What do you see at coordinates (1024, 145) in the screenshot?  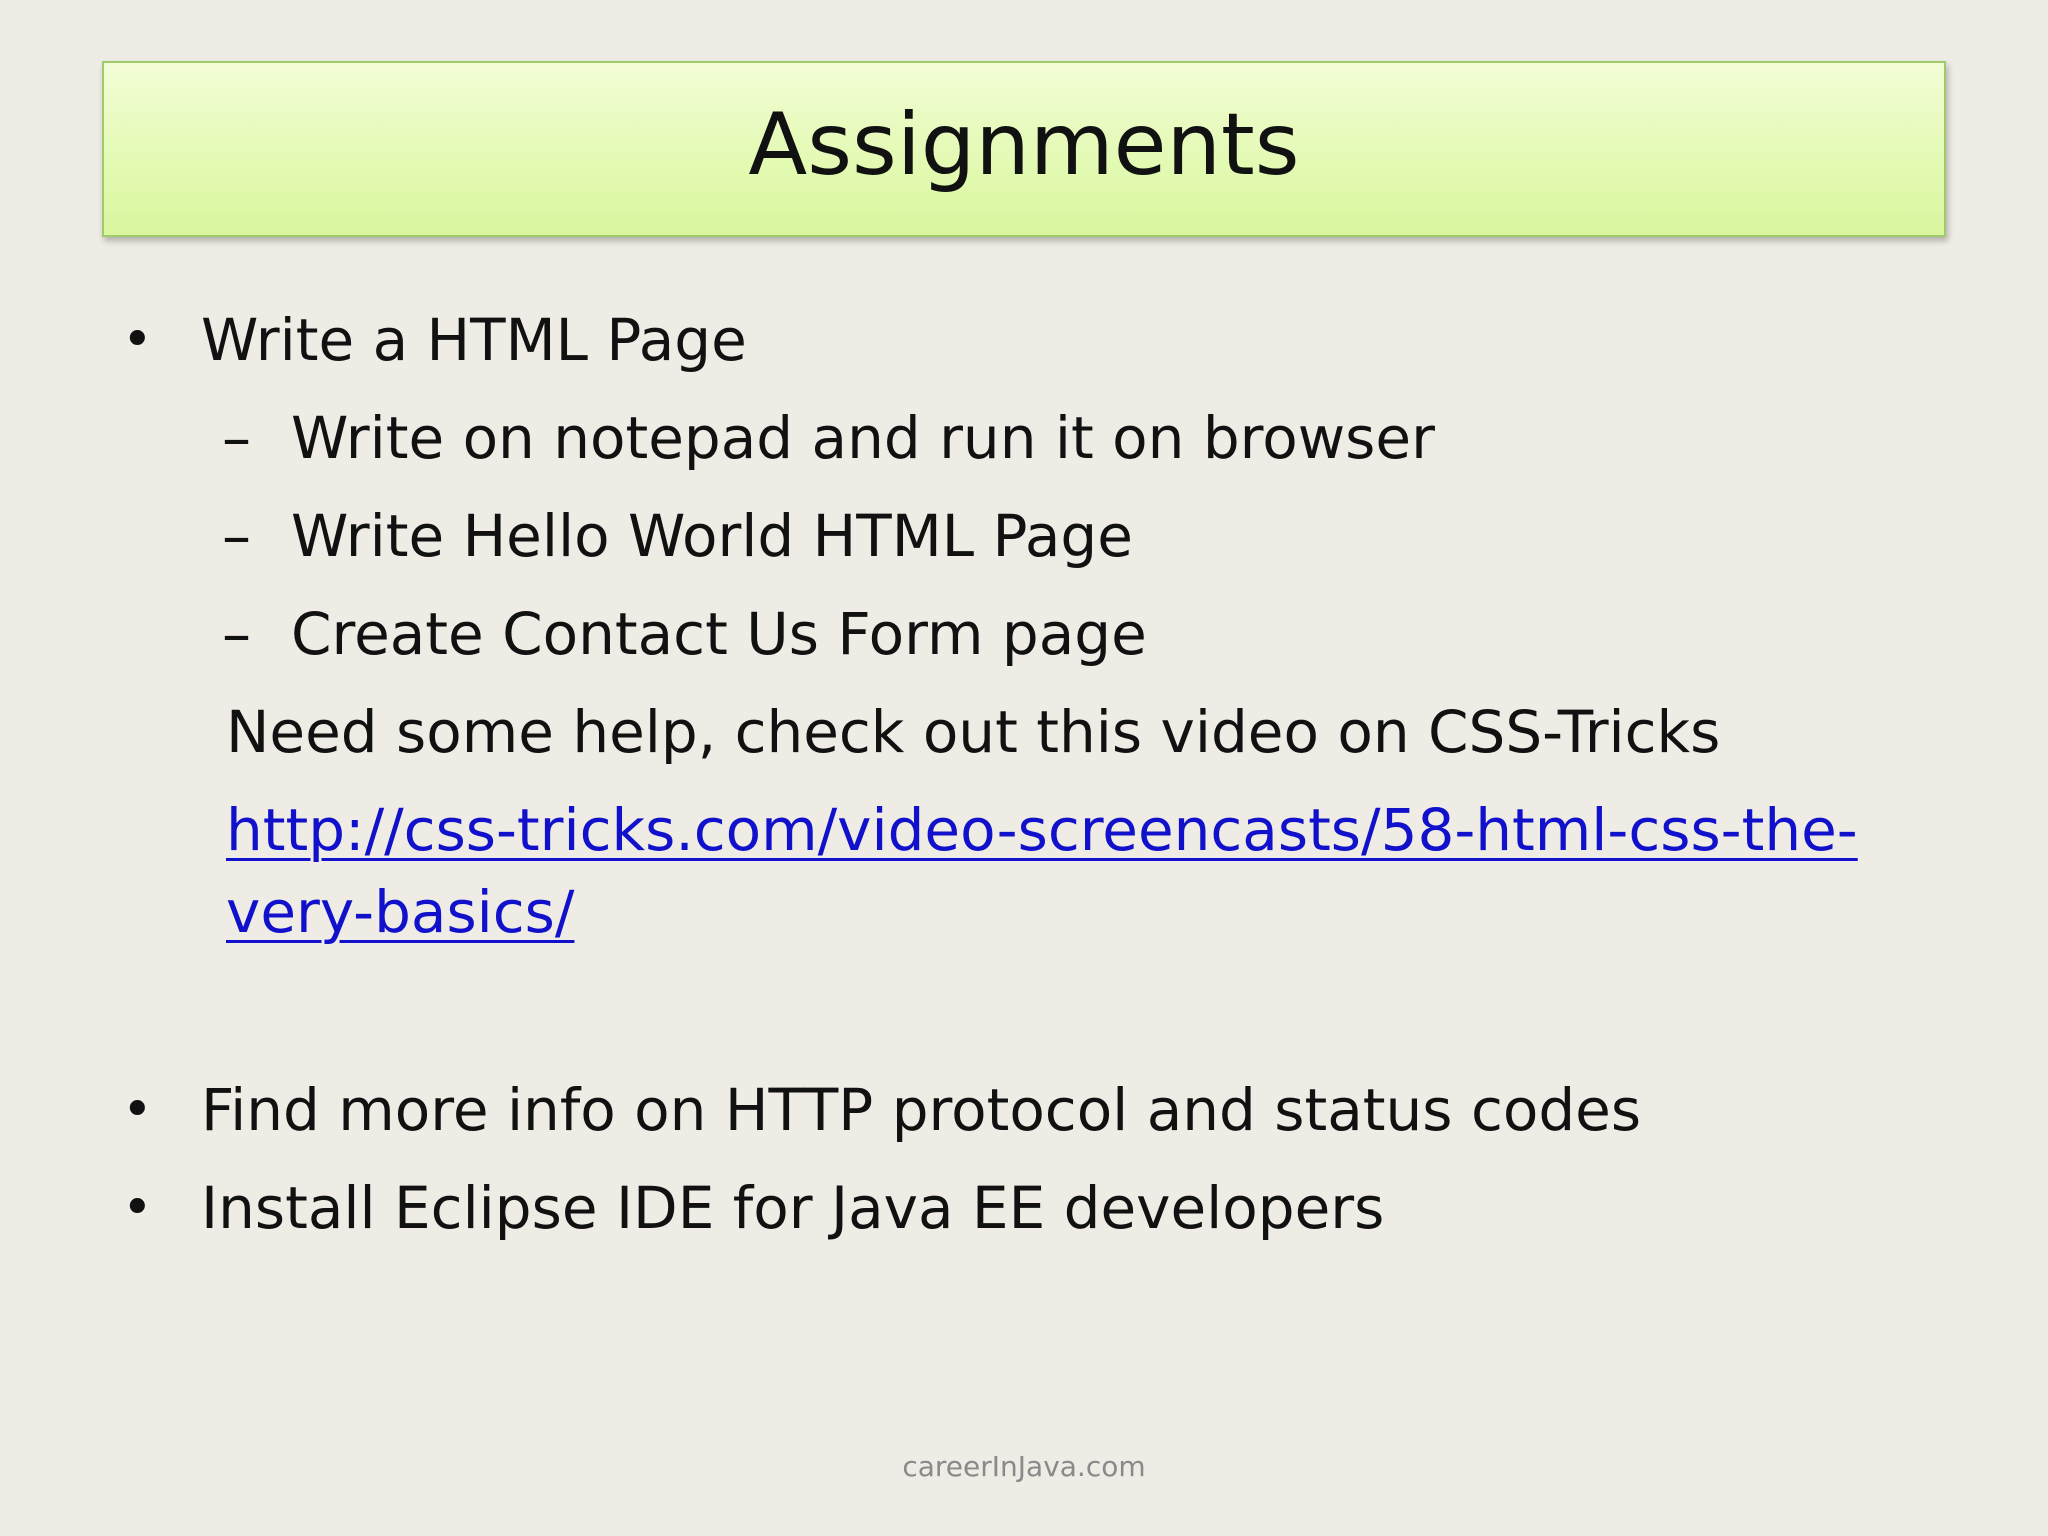 I see `slide-title: Assignments` at bounding box center [1024, 145].